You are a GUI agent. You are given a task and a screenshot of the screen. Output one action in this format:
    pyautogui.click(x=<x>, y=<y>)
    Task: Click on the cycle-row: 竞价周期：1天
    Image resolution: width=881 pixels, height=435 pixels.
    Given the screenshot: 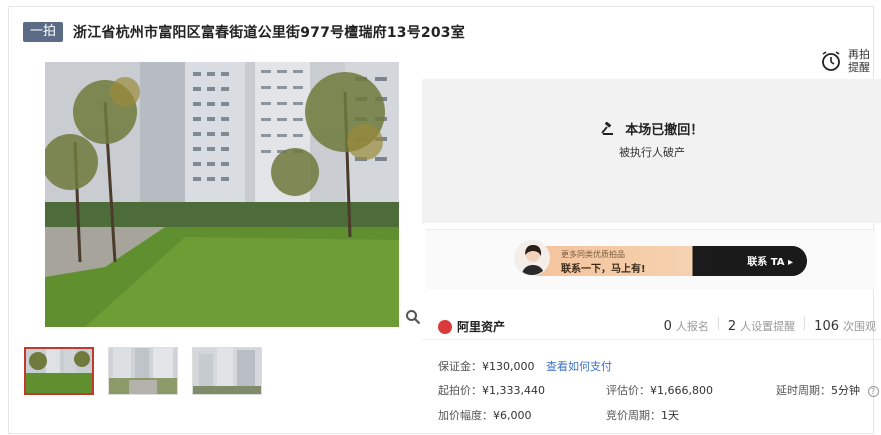 What is the action you would take?
    pyautogui.click(x=642, y=415)
    